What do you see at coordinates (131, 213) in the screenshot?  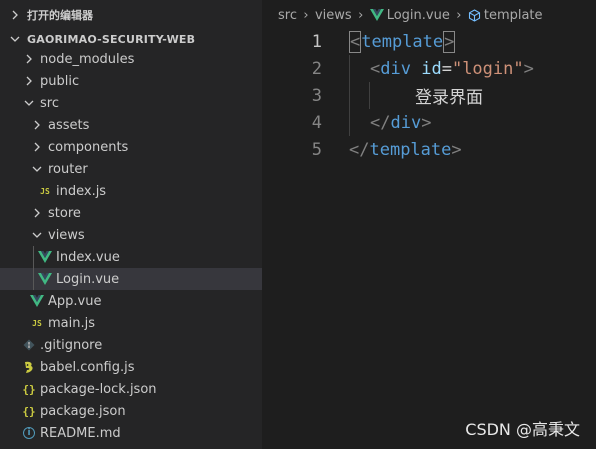 I see `tree-item-store: store` at bounding box center [131, 213].